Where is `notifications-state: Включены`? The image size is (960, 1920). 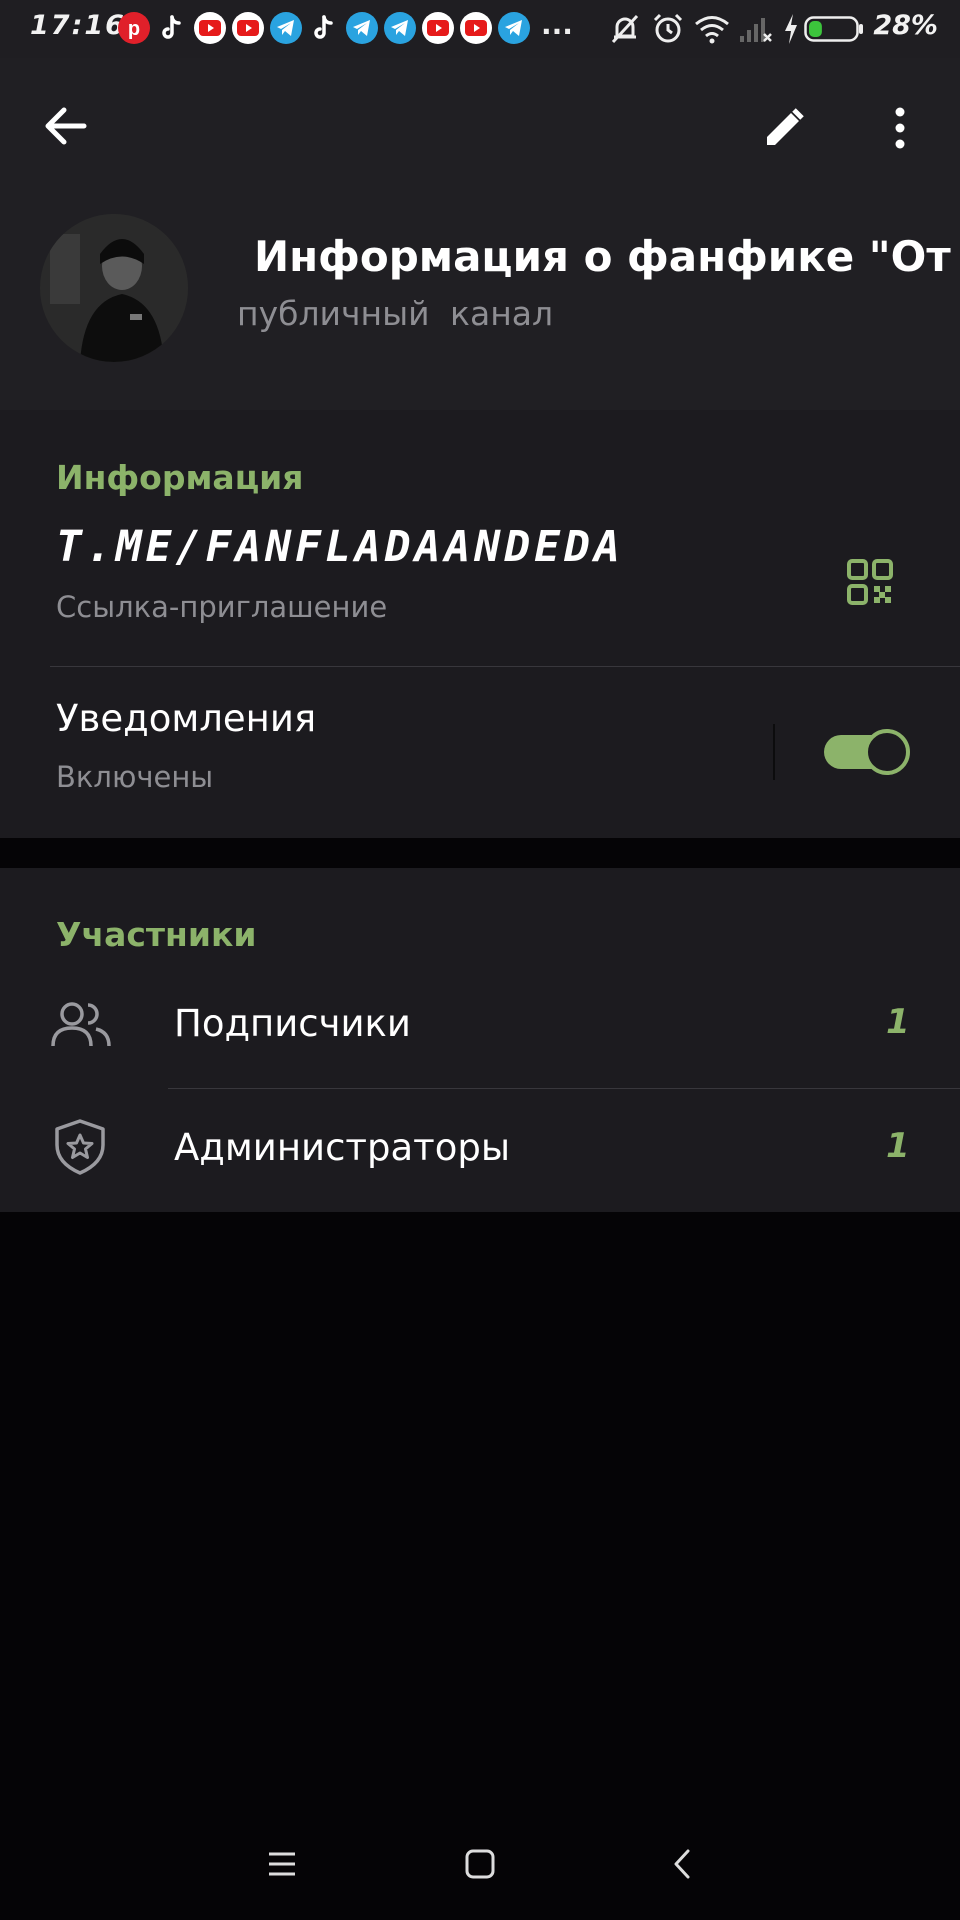
notifications-state: Включены is located at coordinates (135, 777).